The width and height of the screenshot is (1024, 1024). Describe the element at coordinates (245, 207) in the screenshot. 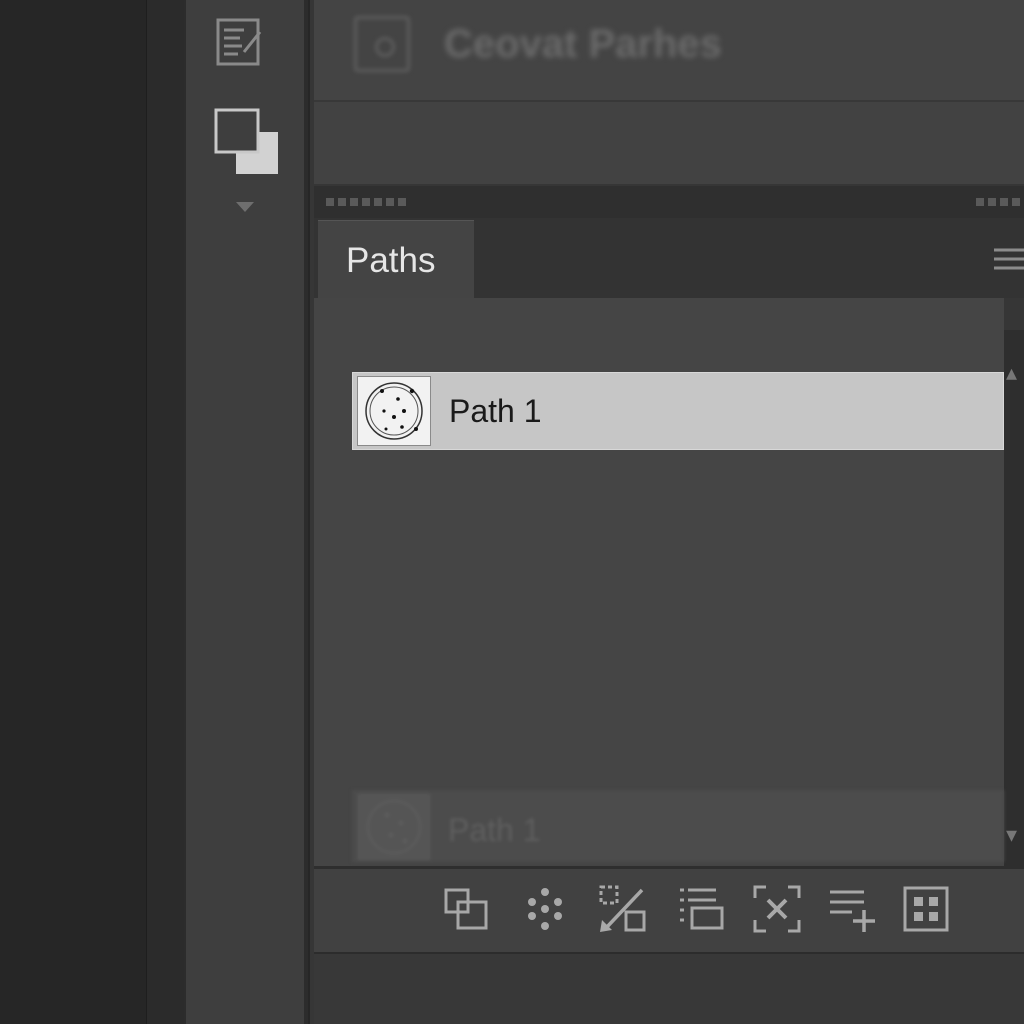

I see `chevron-down-icon` at that location.